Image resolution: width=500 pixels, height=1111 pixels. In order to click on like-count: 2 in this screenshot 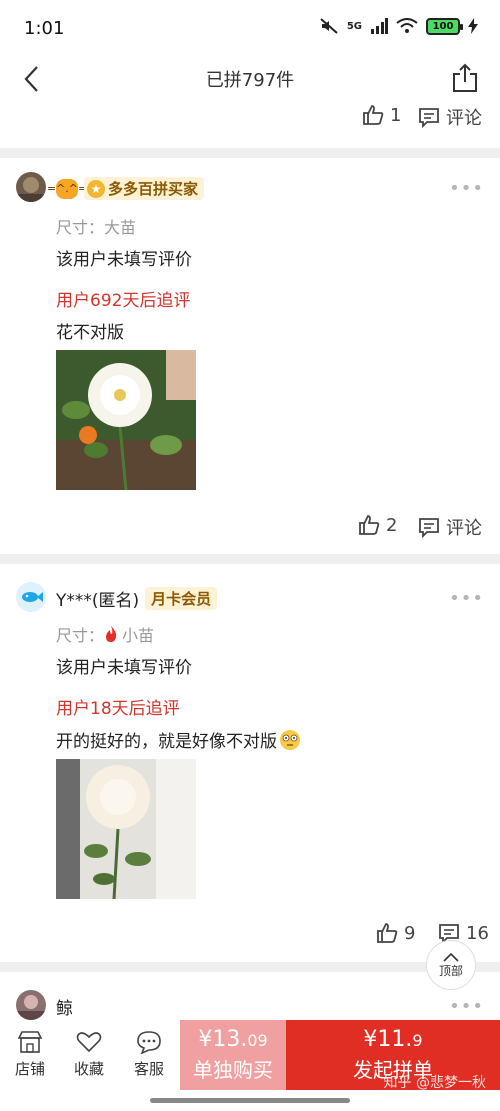, I will do `click(392, 525)`.